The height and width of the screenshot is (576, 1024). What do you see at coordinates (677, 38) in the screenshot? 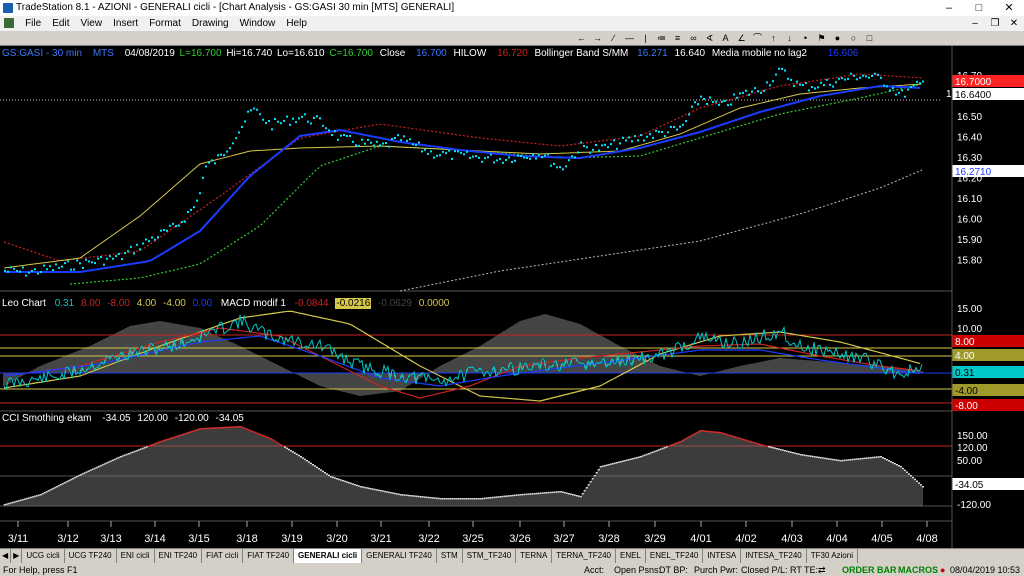
I see `fib-icon: ≡` at bounding box center [677, 38].